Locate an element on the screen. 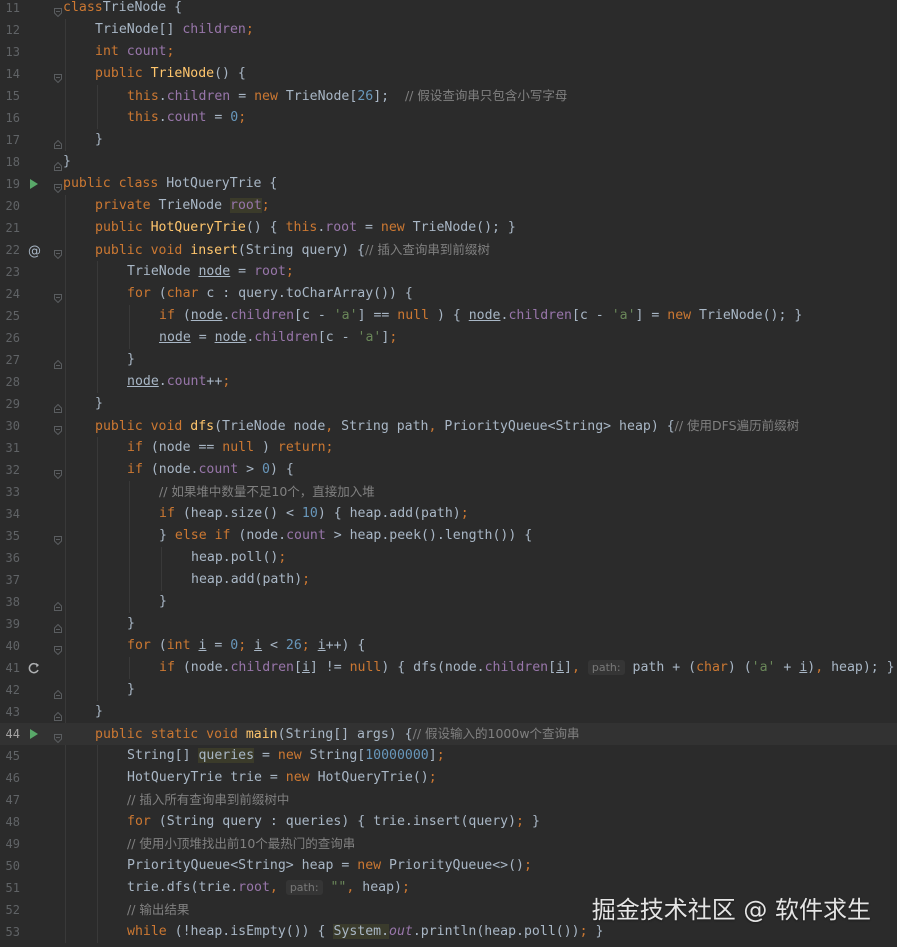  code-line: 16 this.count = 0; is located at coordinates (448, 118).